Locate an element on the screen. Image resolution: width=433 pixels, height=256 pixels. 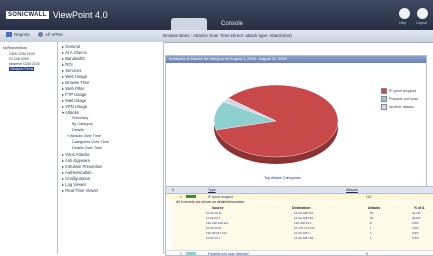
menu-general: ▸ General is located at coordinates (71, 46).